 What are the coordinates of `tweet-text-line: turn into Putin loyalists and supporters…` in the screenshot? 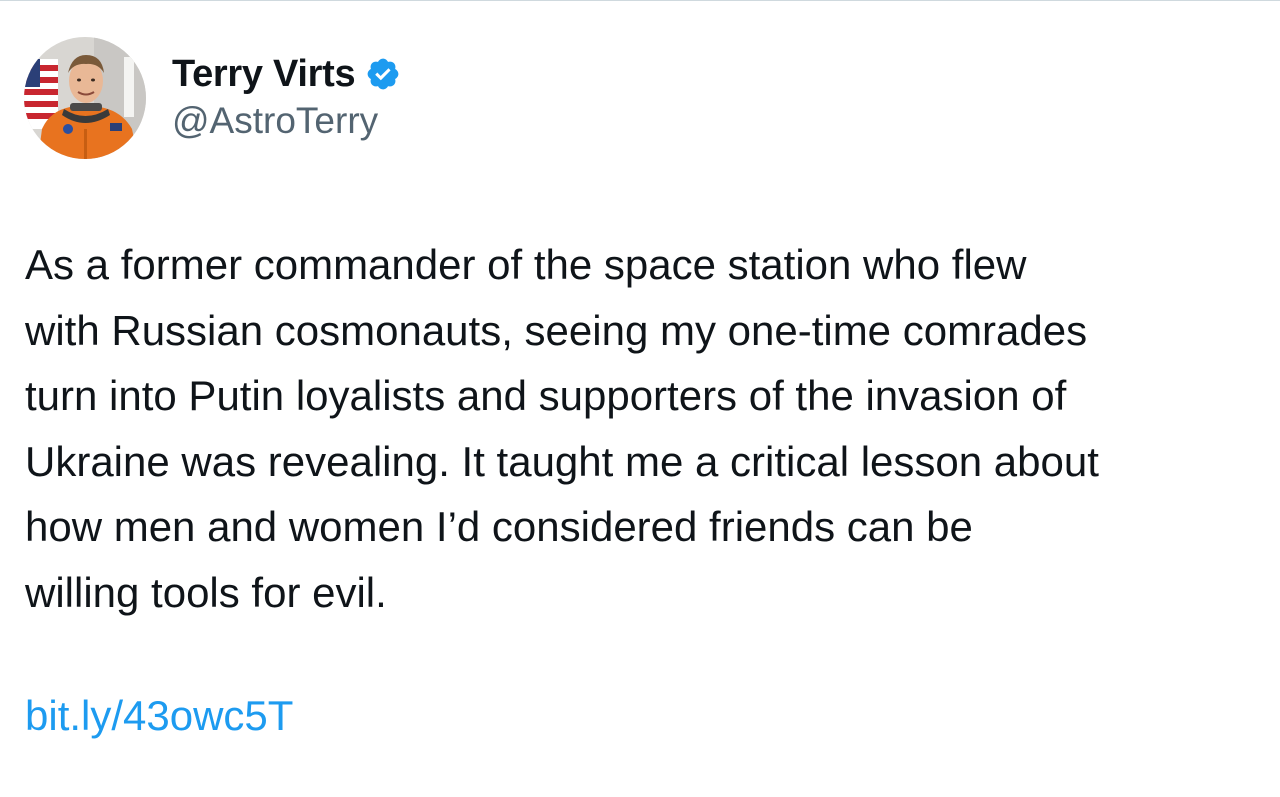 It's located at (546, 395).